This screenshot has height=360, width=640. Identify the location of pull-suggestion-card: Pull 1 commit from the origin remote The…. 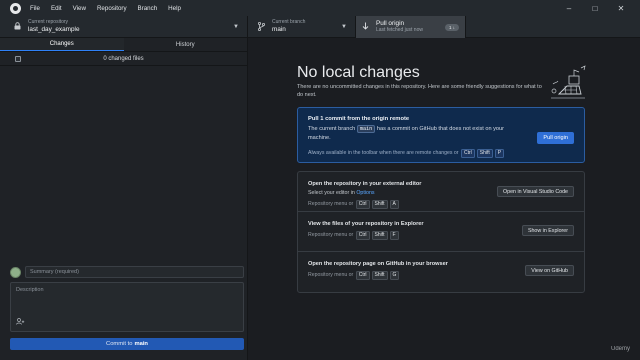
(441, 135).